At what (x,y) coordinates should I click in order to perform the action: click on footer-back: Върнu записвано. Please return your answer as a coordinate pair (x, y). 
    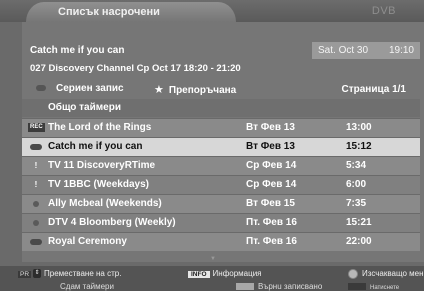
    Looking at the image, I should click on (279, 286).